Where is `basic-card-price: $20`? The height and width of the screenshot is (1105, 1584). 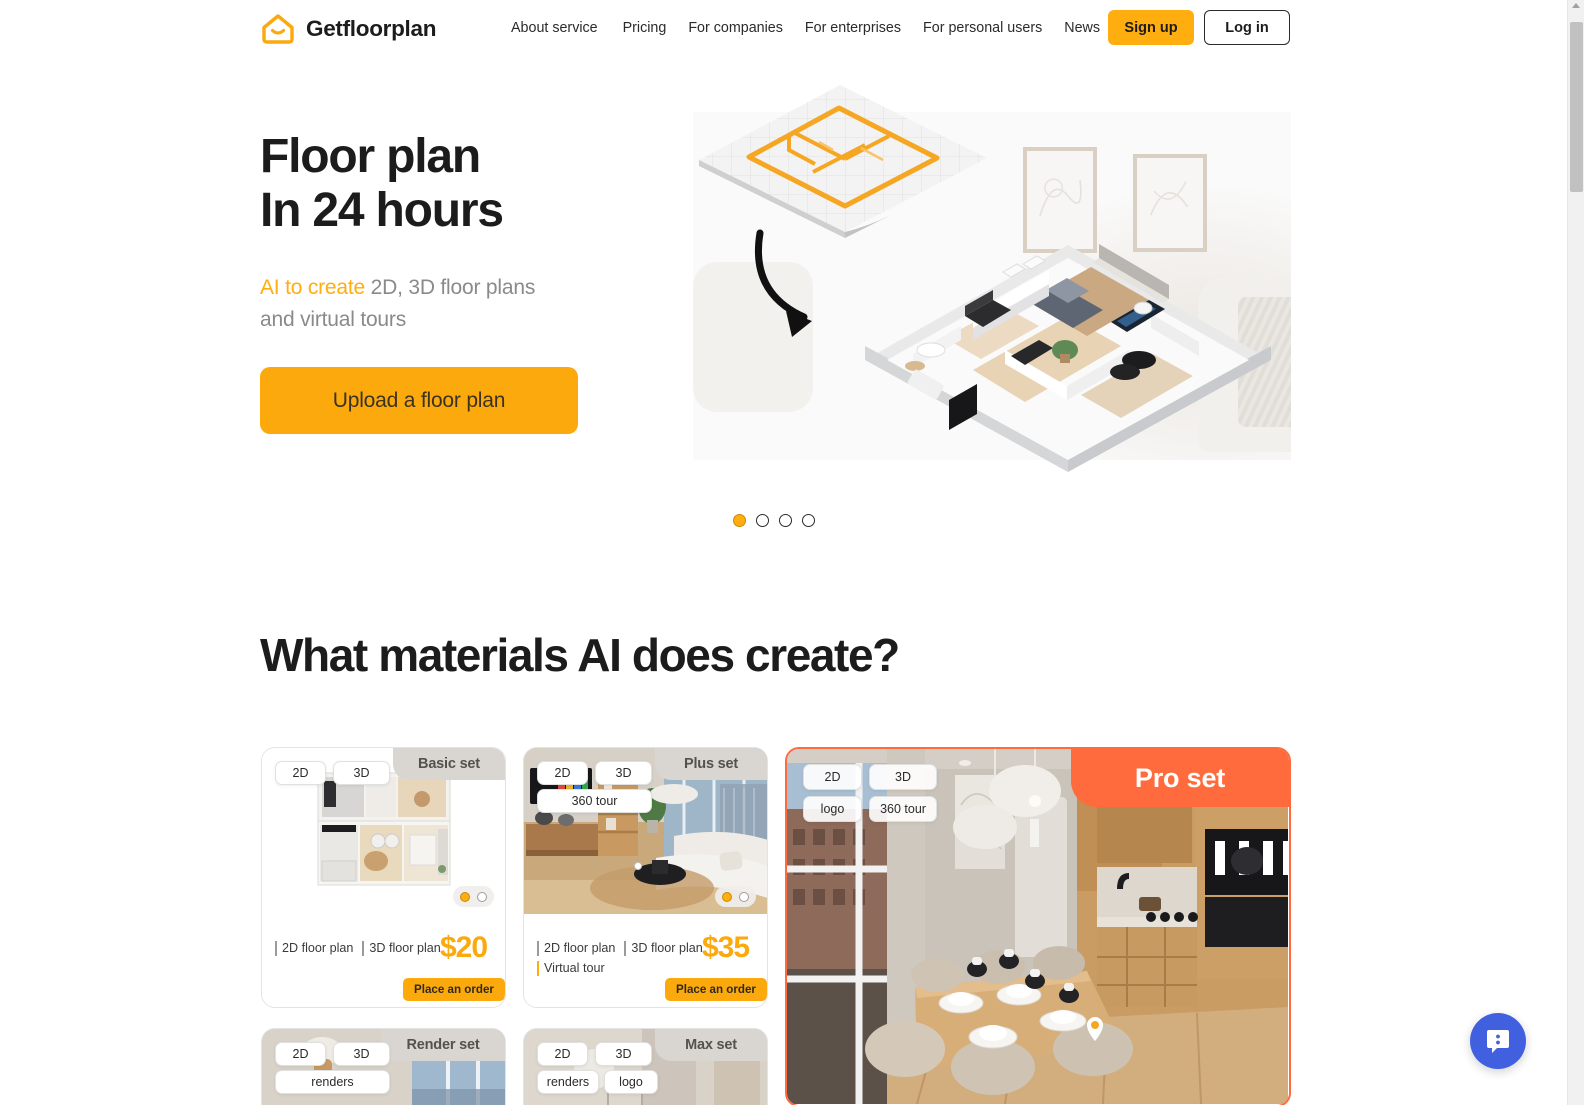
basic-card-price: $20 is located at coordinates (464, 947).